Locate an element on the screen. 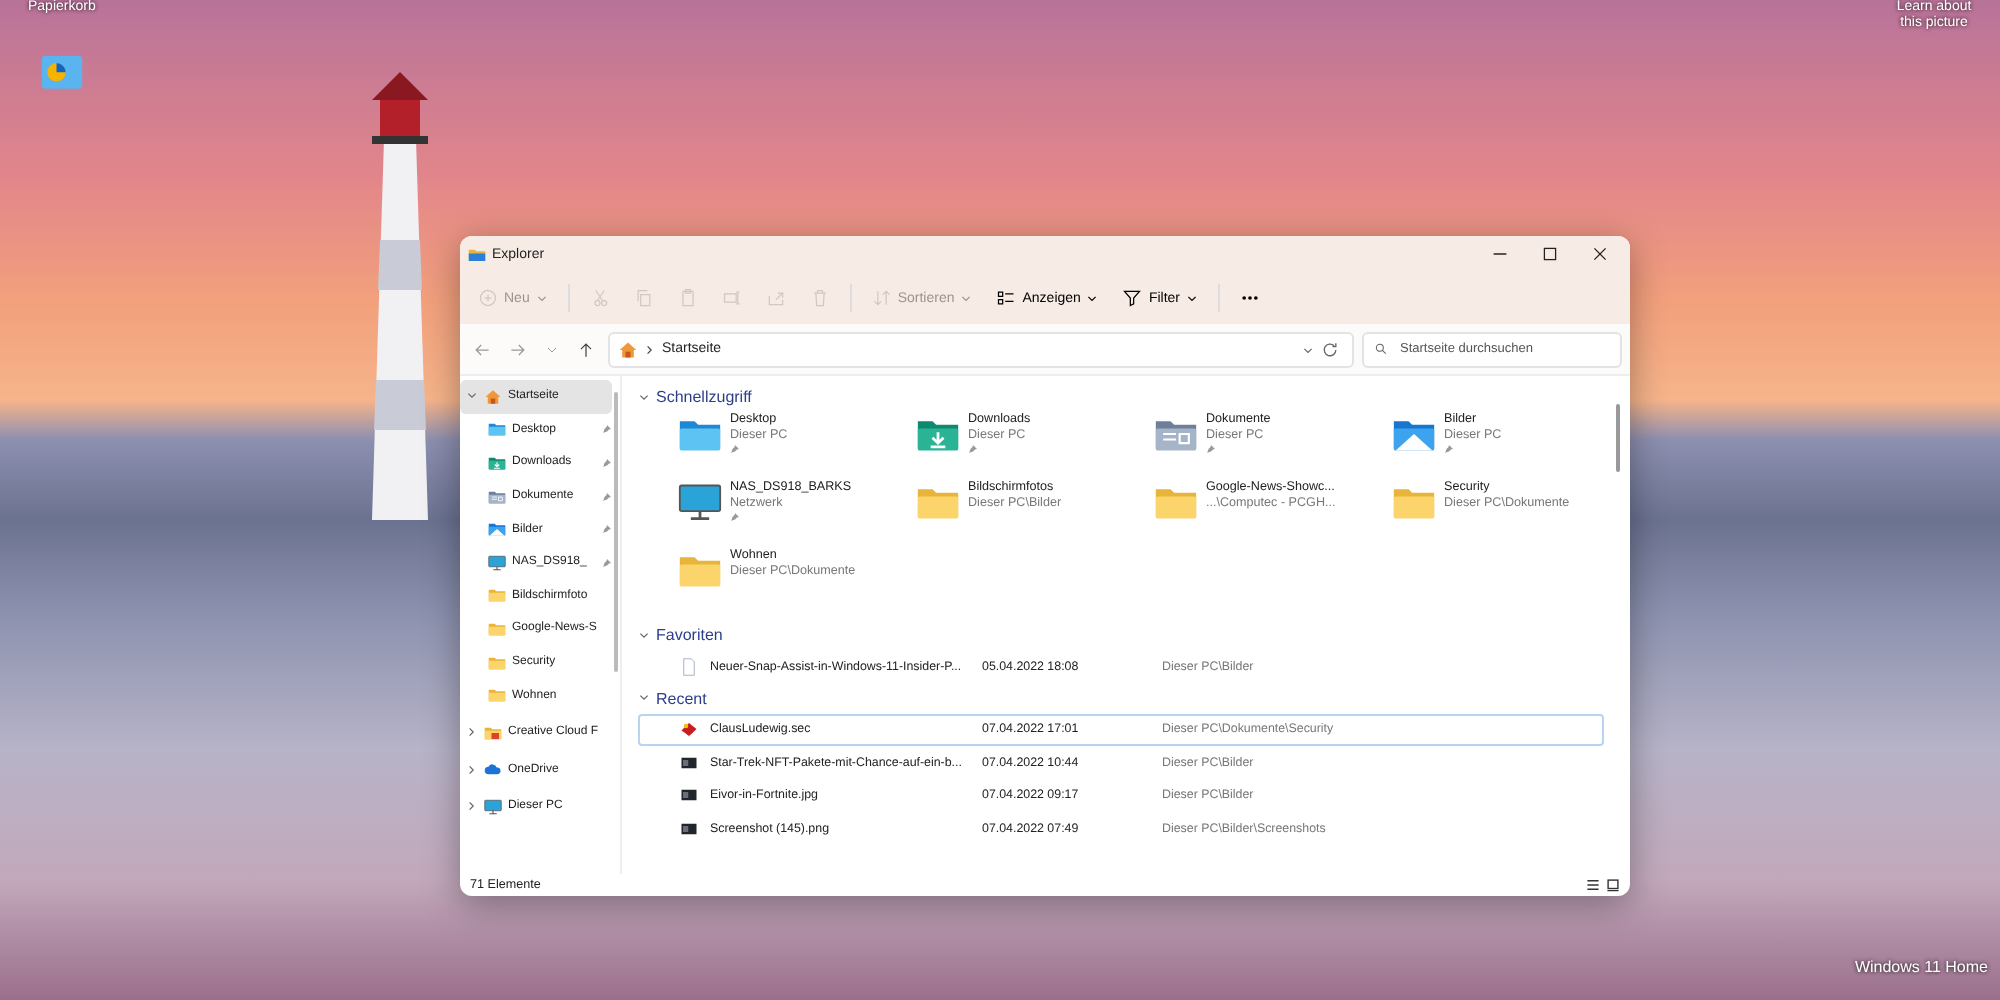 The width and height of the screenshot is (2000, 1000). up-icon is located at coordinates (586, 349).